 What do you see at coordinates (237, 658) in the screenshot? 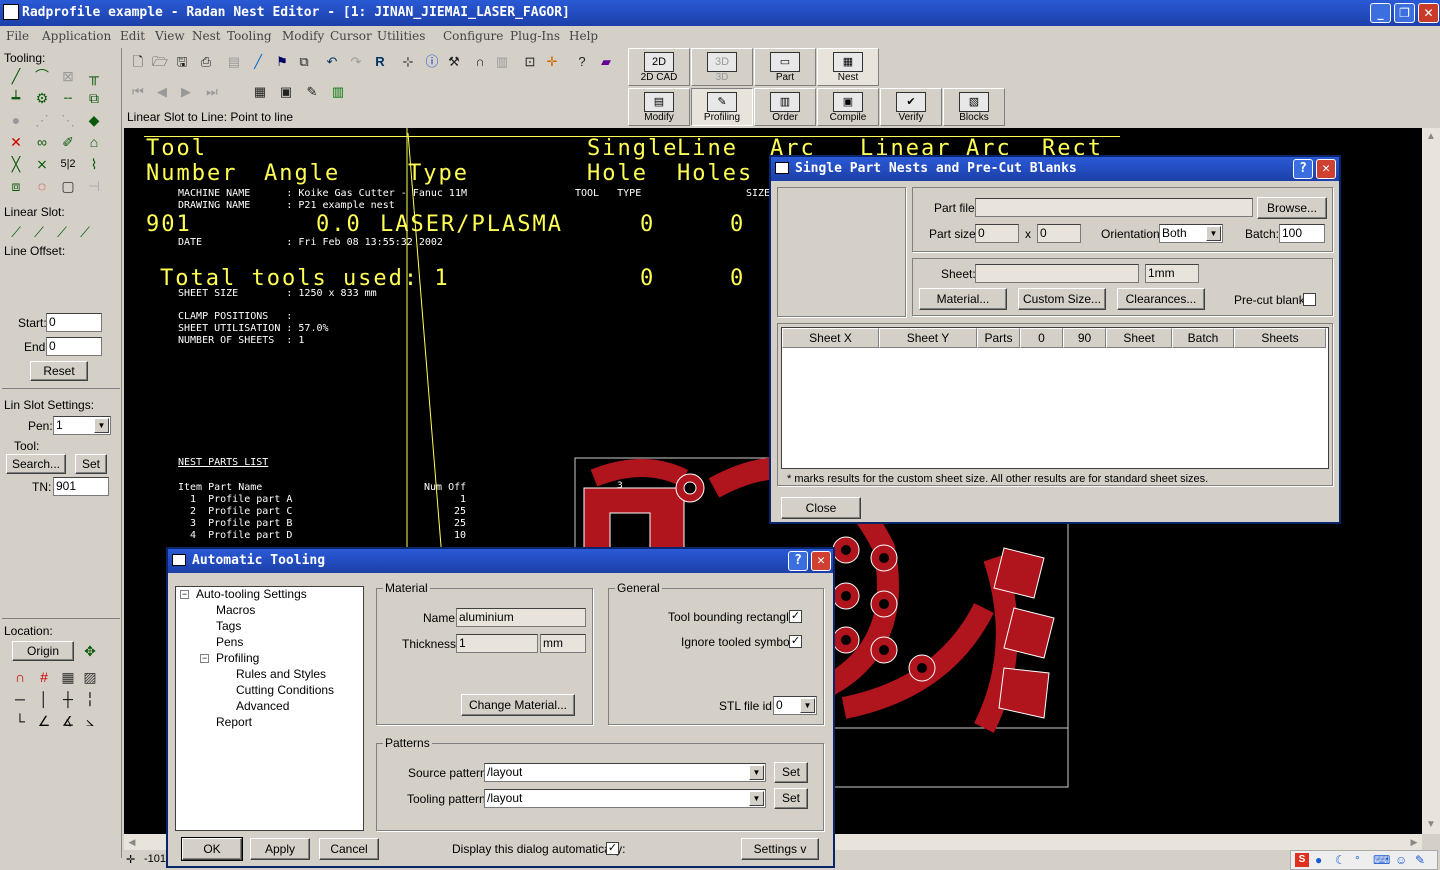
I see `tree-item-profiling: Profiling` at bounding box center [237, 658].